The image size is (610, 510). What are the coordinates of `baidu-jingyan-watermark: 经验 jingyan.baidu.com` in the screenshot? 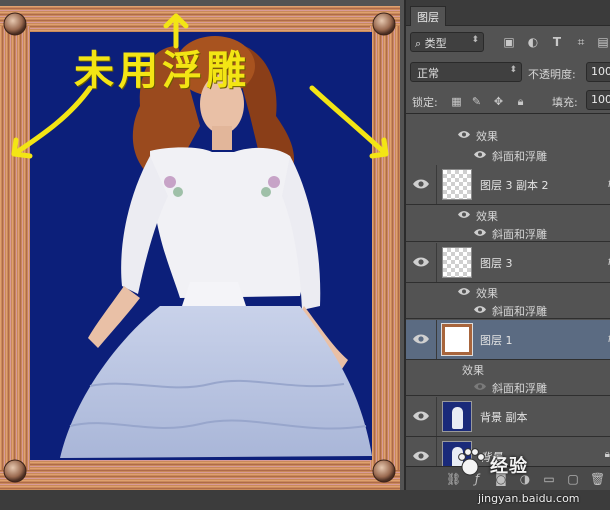 It's located at (524, 474).